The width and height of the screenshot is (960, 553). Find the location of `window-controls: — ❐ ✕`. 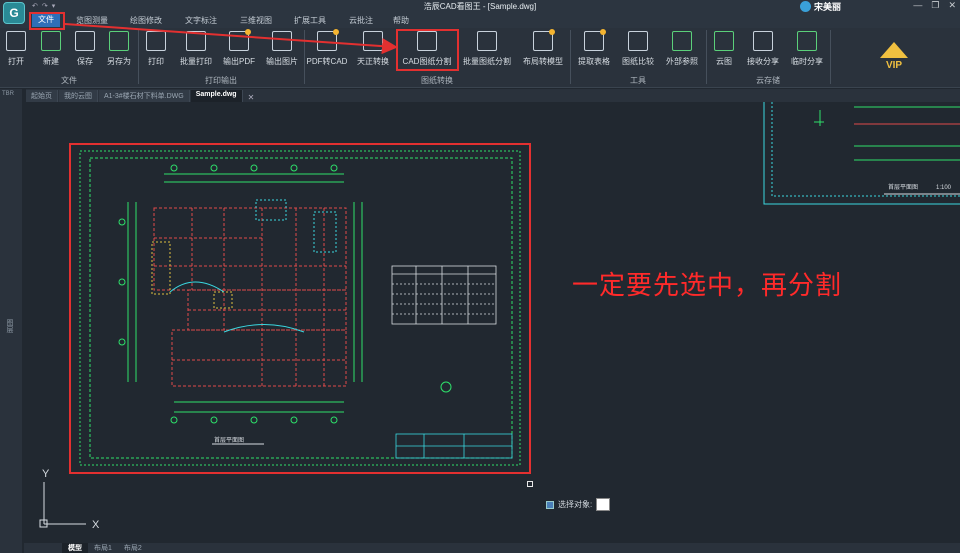

window-controls: — ❐ ✕ is located at coordinates (934, 5).